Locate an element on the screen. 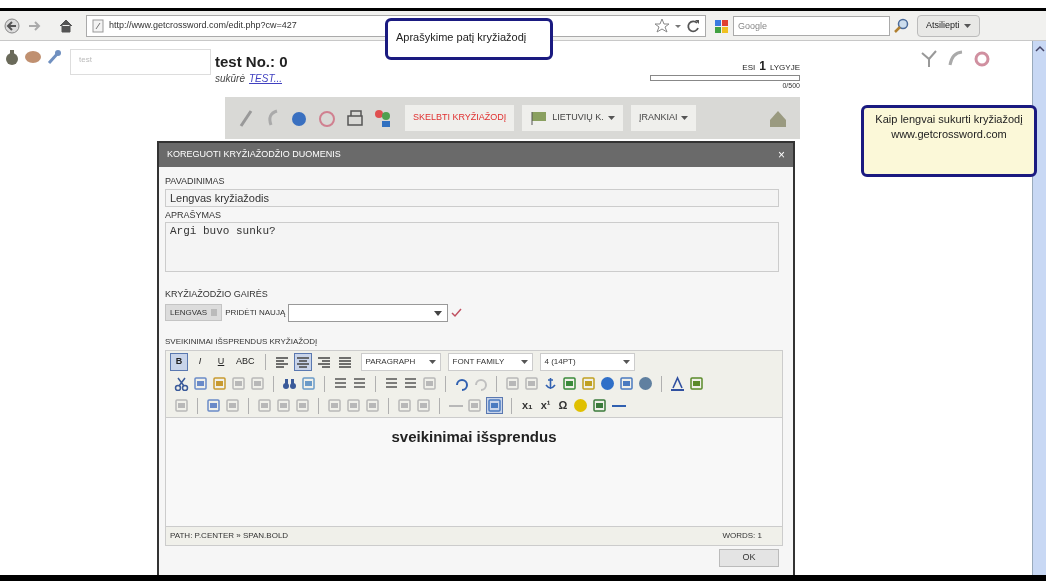 The height and width of the screenshot is (581, 1046). level-prefix: ESI is located at coordinates (749, 68).